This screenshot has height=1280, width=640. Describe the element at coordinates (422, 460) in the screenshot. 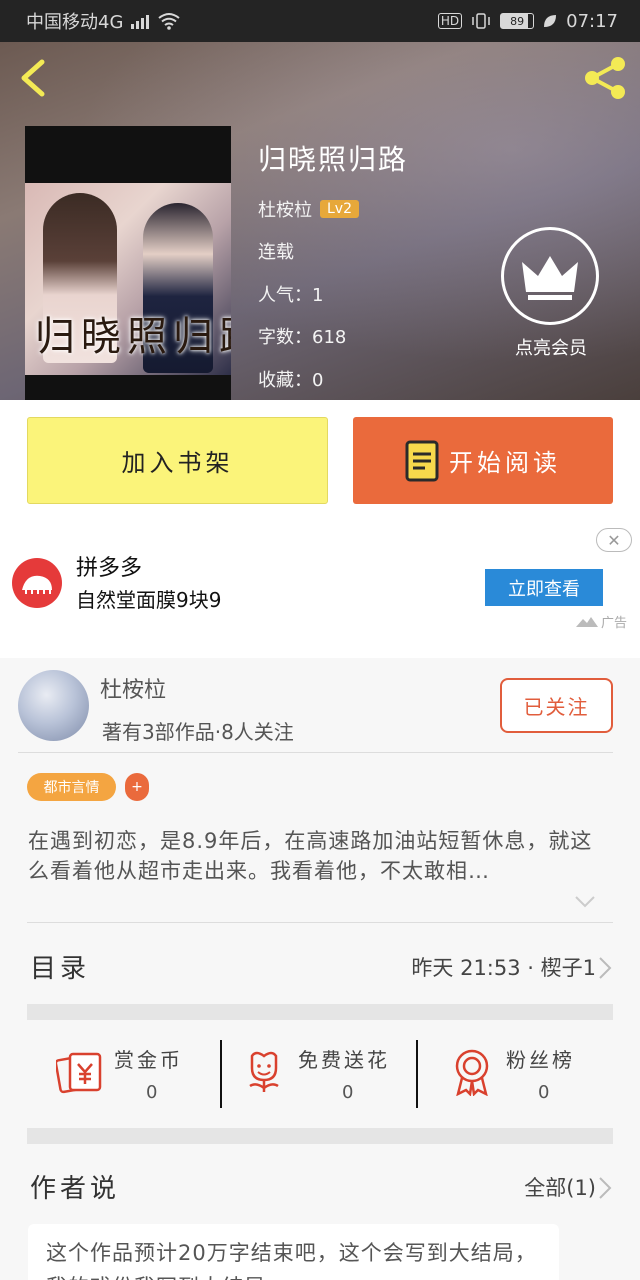

I see `book-icon` at that location.